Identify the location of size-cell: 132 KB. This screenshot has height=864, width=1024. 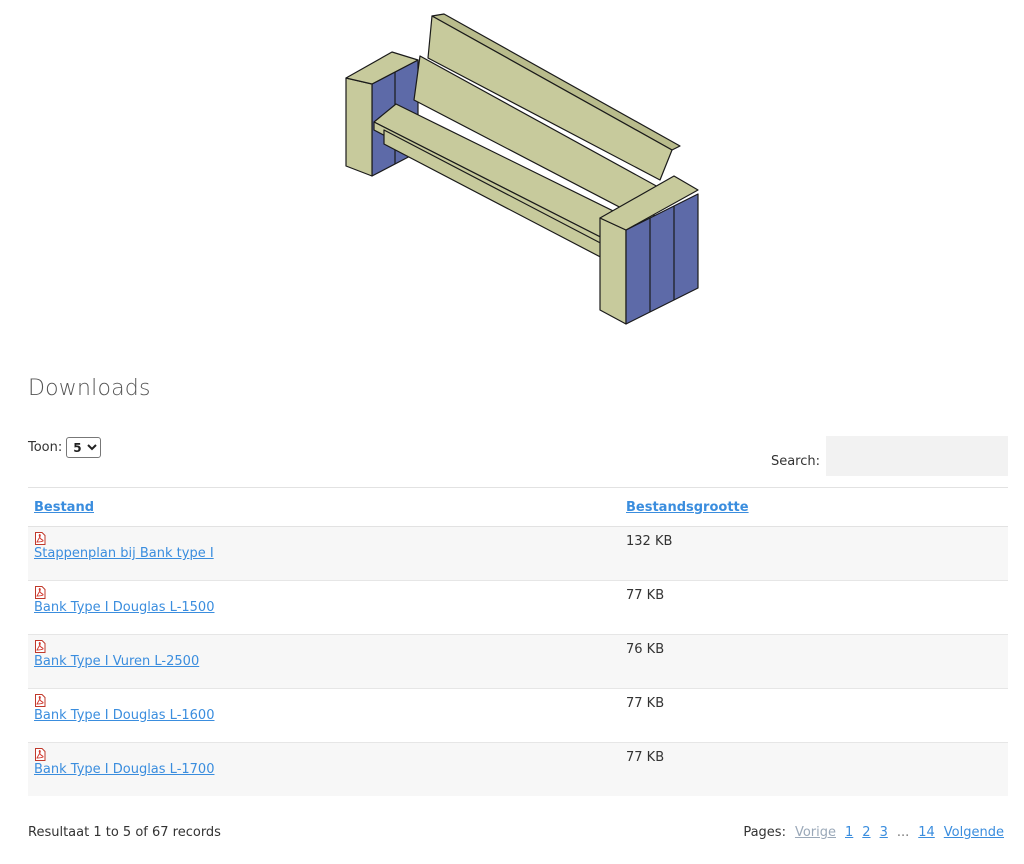
(814, 553).